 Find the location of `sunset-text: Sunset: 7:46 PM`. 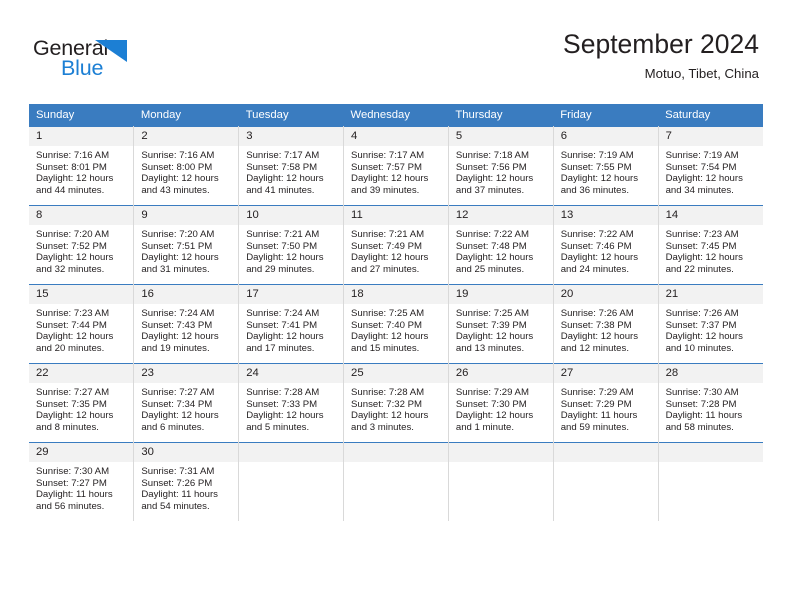

sunset-text: Sunset: 7:46 PM is located at coordinates (596, 246).